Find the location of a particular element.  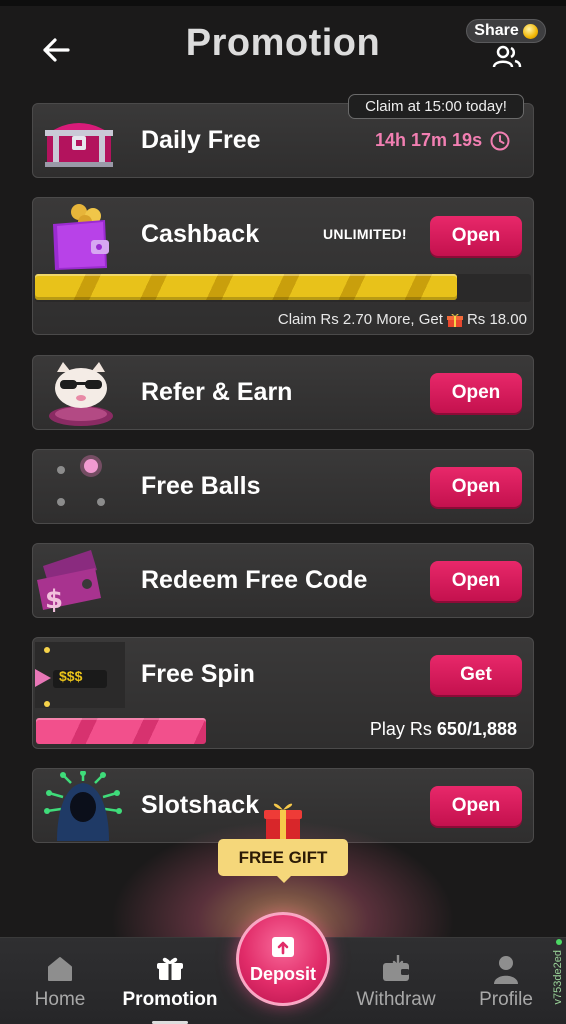

free-spin-play-prefix: Play Rs is located at coordinates (400, 729).